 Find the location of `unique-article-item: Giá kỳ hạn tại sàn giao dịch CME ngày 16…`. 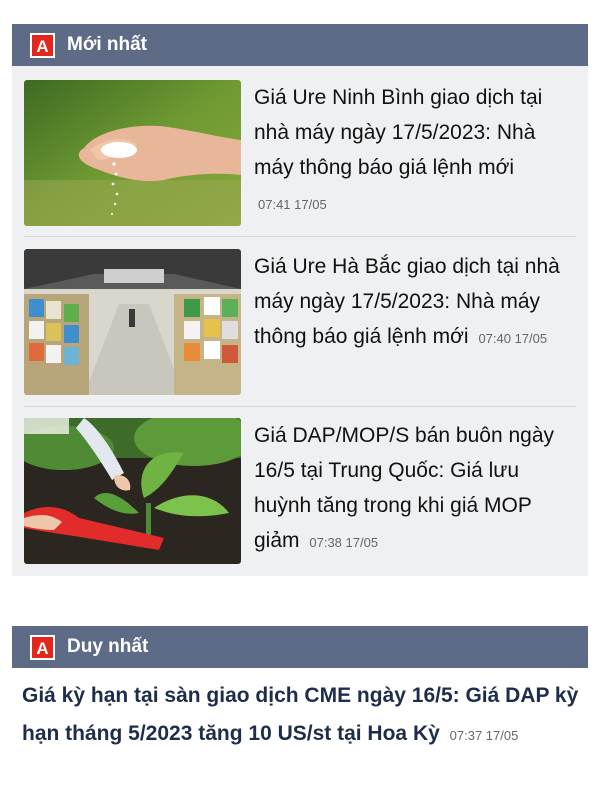

unique-article-item: Giá kỳ hạn tại sàn giao dịch CME ngày 16… is located at coordinates (302, 716).